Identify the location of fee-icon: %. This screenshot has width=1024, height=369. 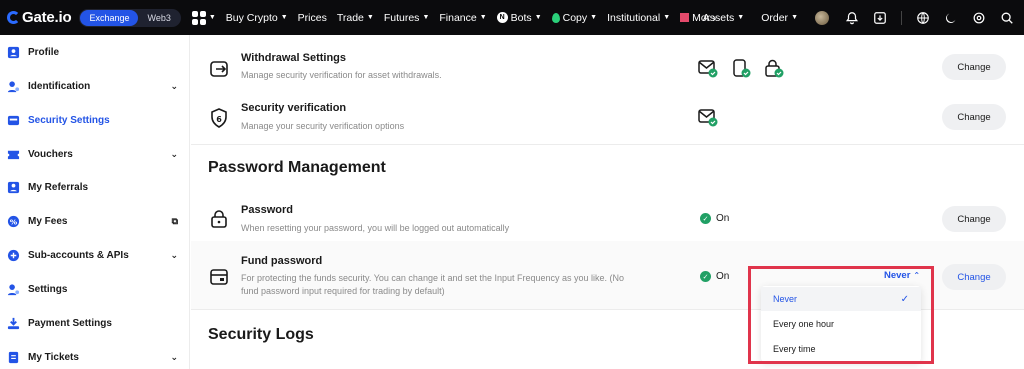
(13, 221).